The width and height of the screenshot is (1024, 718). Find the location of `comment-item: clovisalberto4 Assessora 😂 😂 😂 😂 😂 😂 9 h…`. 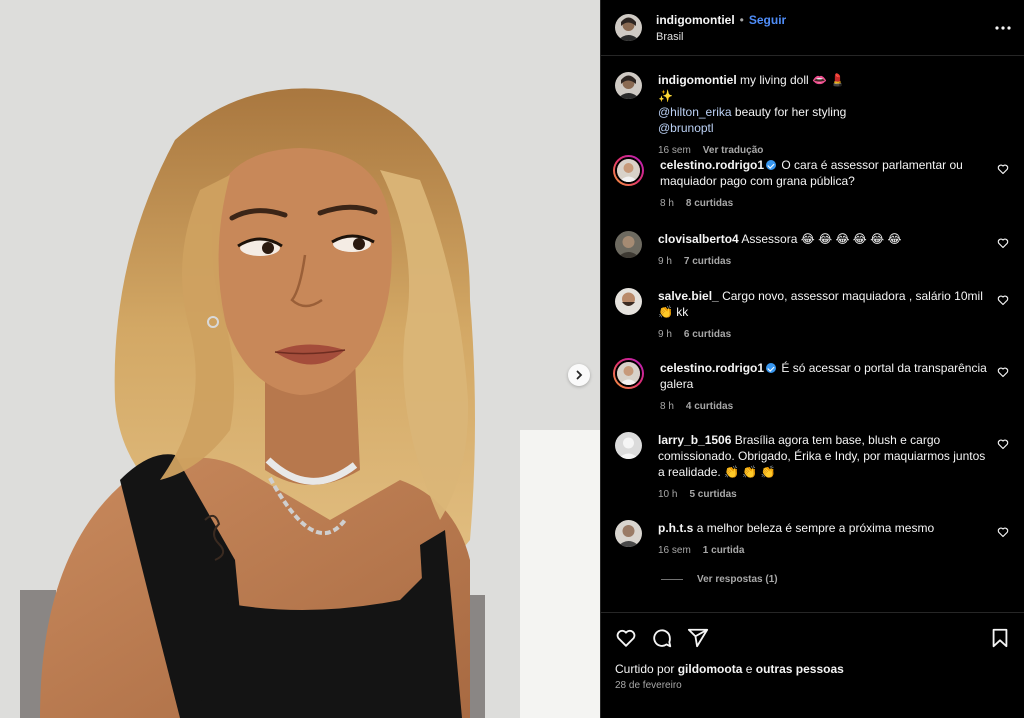

comment-item: clovisalberto4 Assessora 😂 😂 😂 😂 😂 😂 9 h… is located at coordinates (813, 249).